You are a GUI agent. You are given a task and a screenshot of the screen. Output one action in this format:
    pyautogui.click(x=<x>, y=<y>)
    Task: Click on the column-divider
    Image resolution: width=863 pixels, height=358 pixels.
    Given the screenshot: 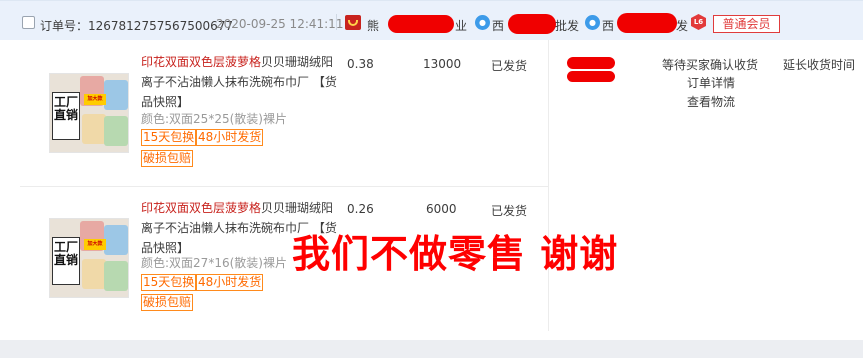 What is the action you would take?
    pyautogui.click(x=548, y=185)
    